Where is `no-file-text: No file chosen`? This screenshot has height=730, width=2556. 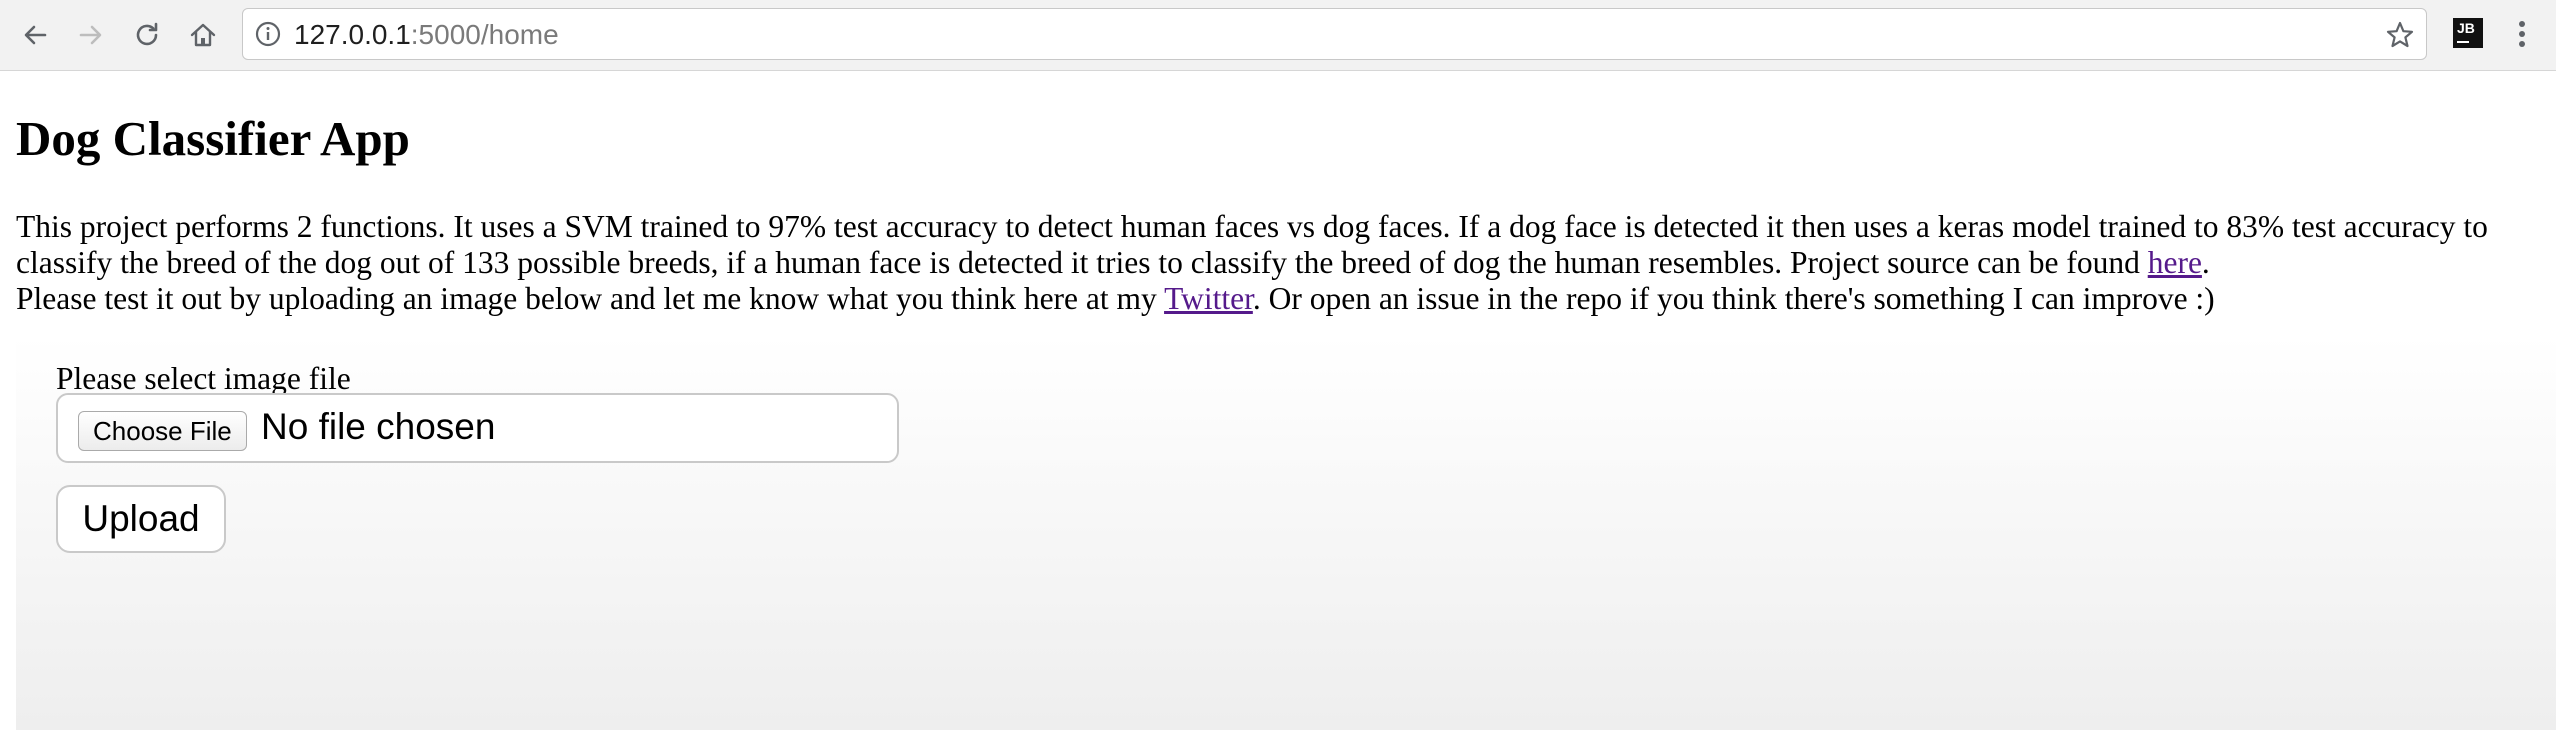
no-file-text: No file chosen is located at coordinates (378, 426).